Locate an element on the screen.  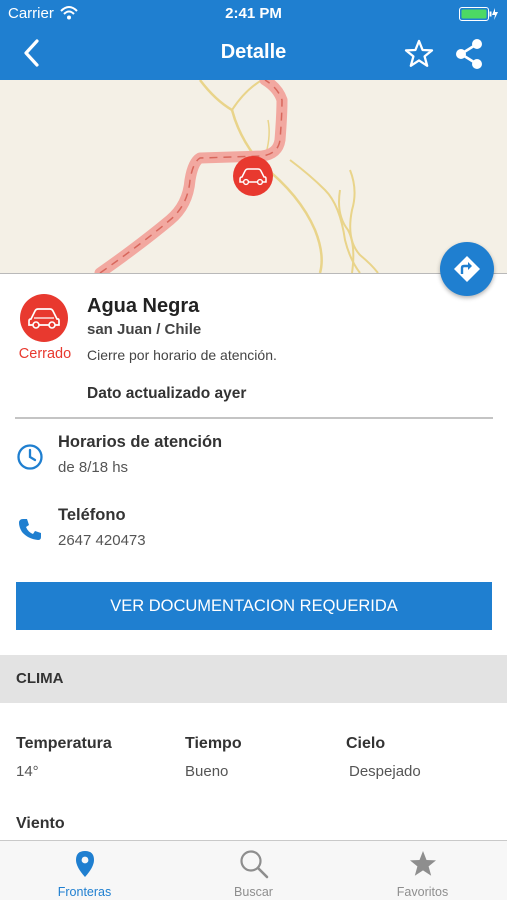
hours-label: Horarios de atención is located at coordinates (140, 442).